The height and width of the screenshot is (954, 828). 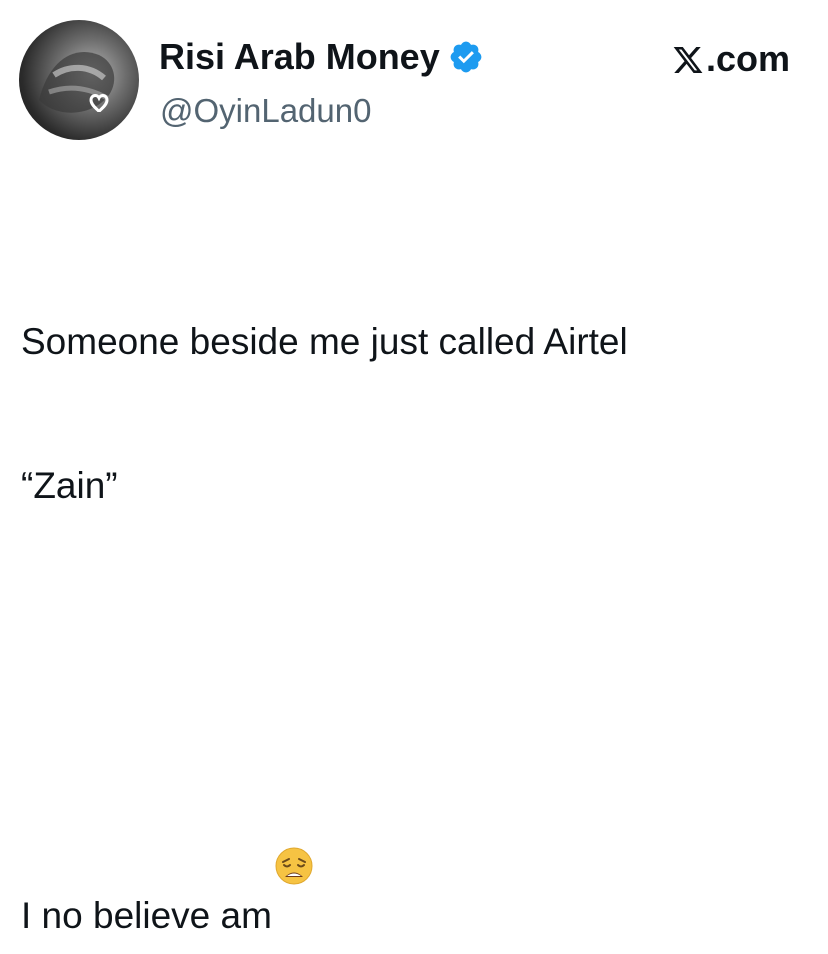 I want to click on tweet-line, so click(x=416, y=630).